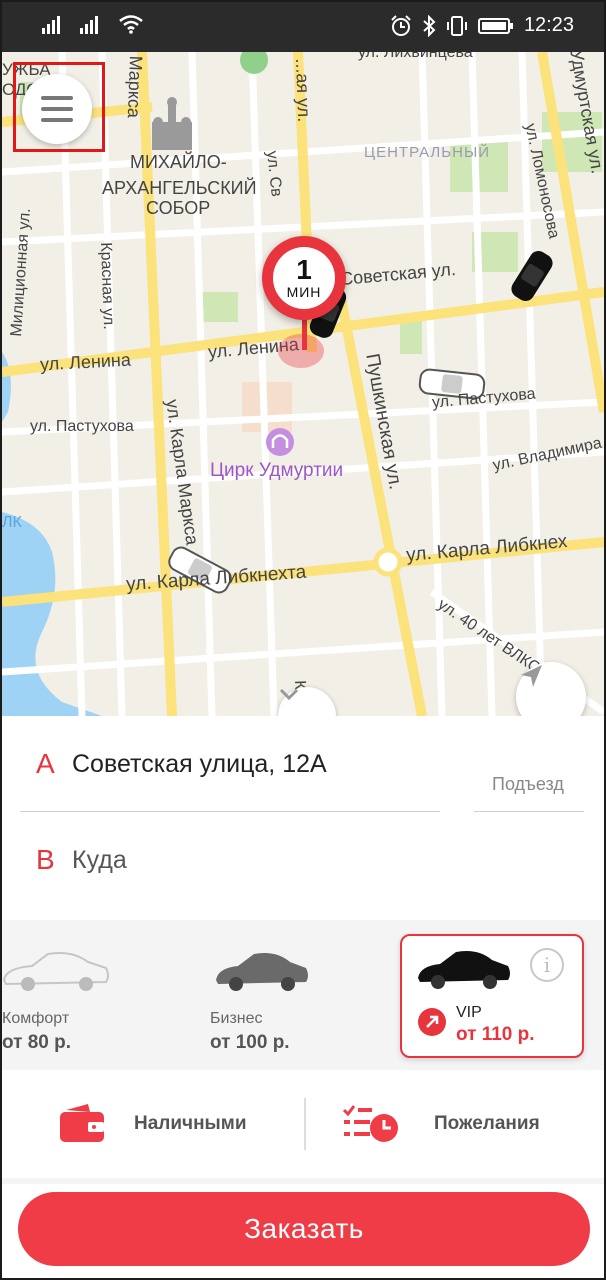 This screenshot has width=606, height=1280. Describe the element at coordinates (107, 286) in the screenshot. I see `map-label-street: Красная ул.` at that location.